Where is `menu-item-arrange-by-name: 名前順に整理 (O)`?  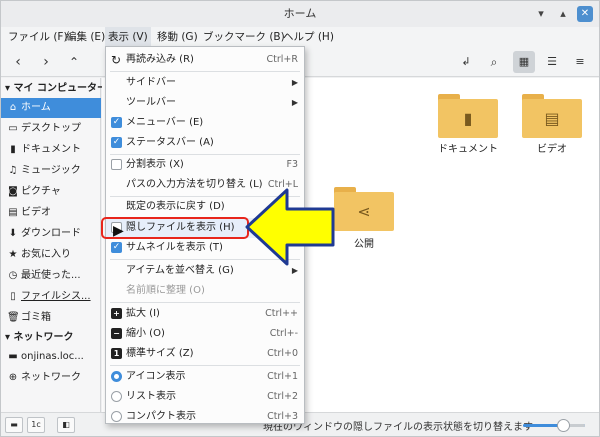 menu-item-arrange-by-name: 名前順に整理 (O) is located at coordinates (165, 290).